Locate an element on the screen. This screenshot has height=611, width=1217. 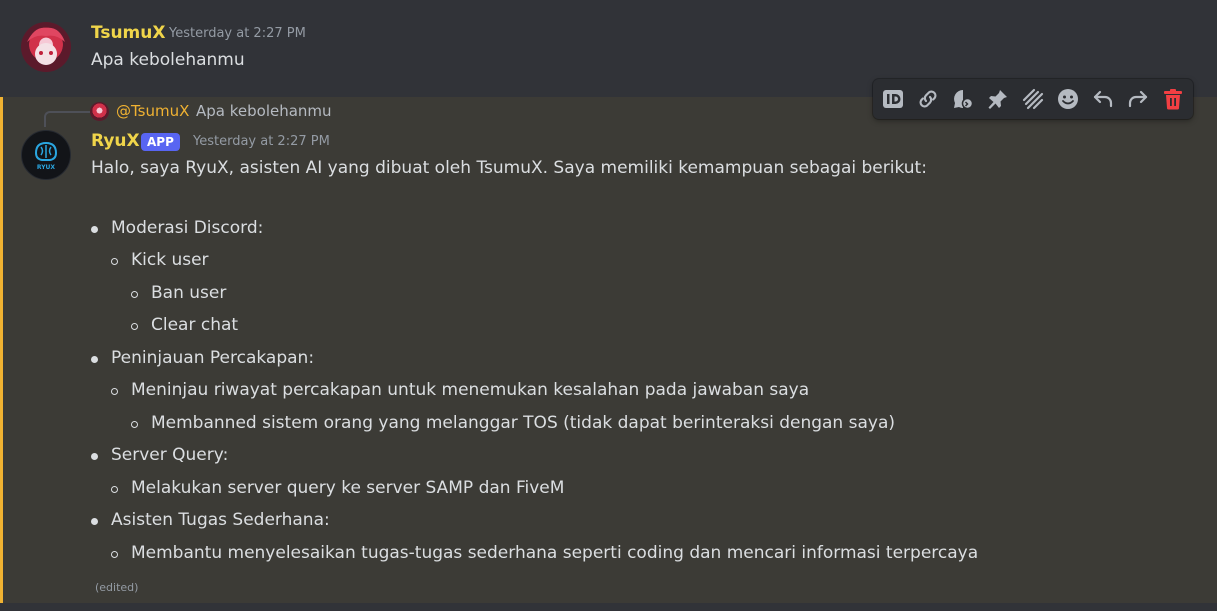
reply-connector is located at coordinates (67, 119).